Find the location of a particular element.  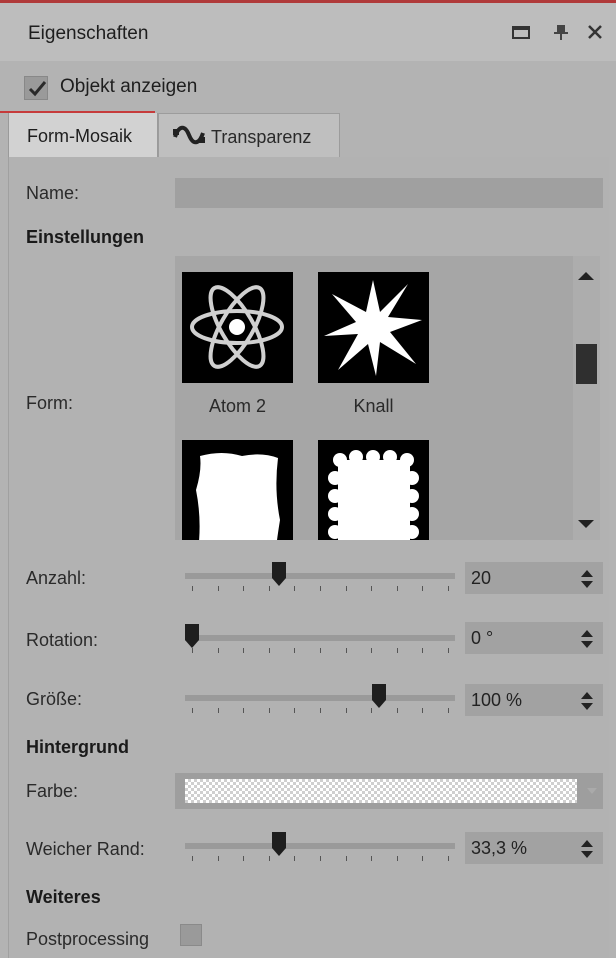

size-label: Größe: is located at coordinates (54, 699).